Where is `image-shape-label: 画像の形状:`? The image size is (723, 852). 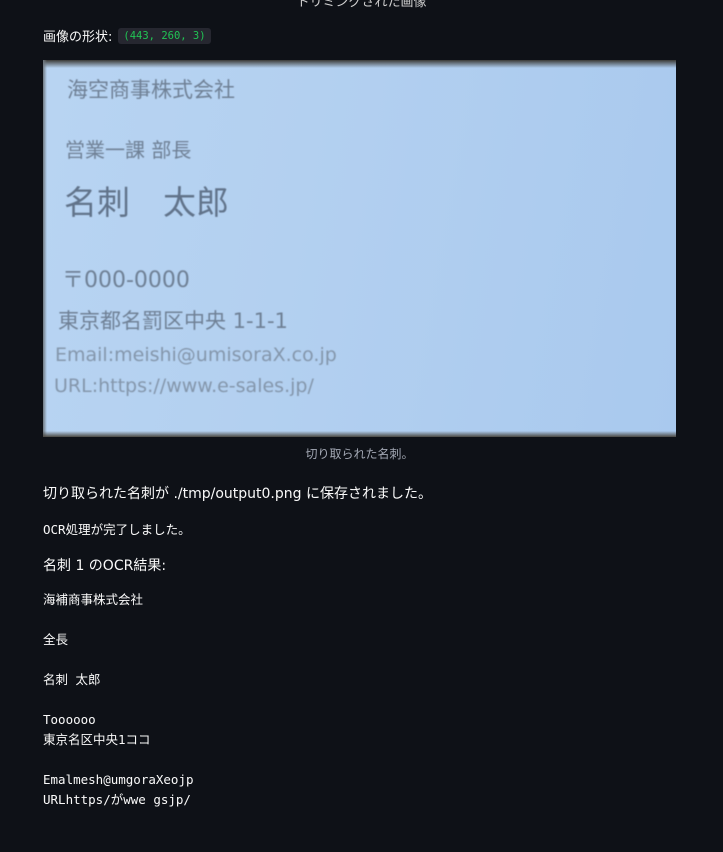
image-shape-label: 画像の形状: is located at coordinates (78, 37).